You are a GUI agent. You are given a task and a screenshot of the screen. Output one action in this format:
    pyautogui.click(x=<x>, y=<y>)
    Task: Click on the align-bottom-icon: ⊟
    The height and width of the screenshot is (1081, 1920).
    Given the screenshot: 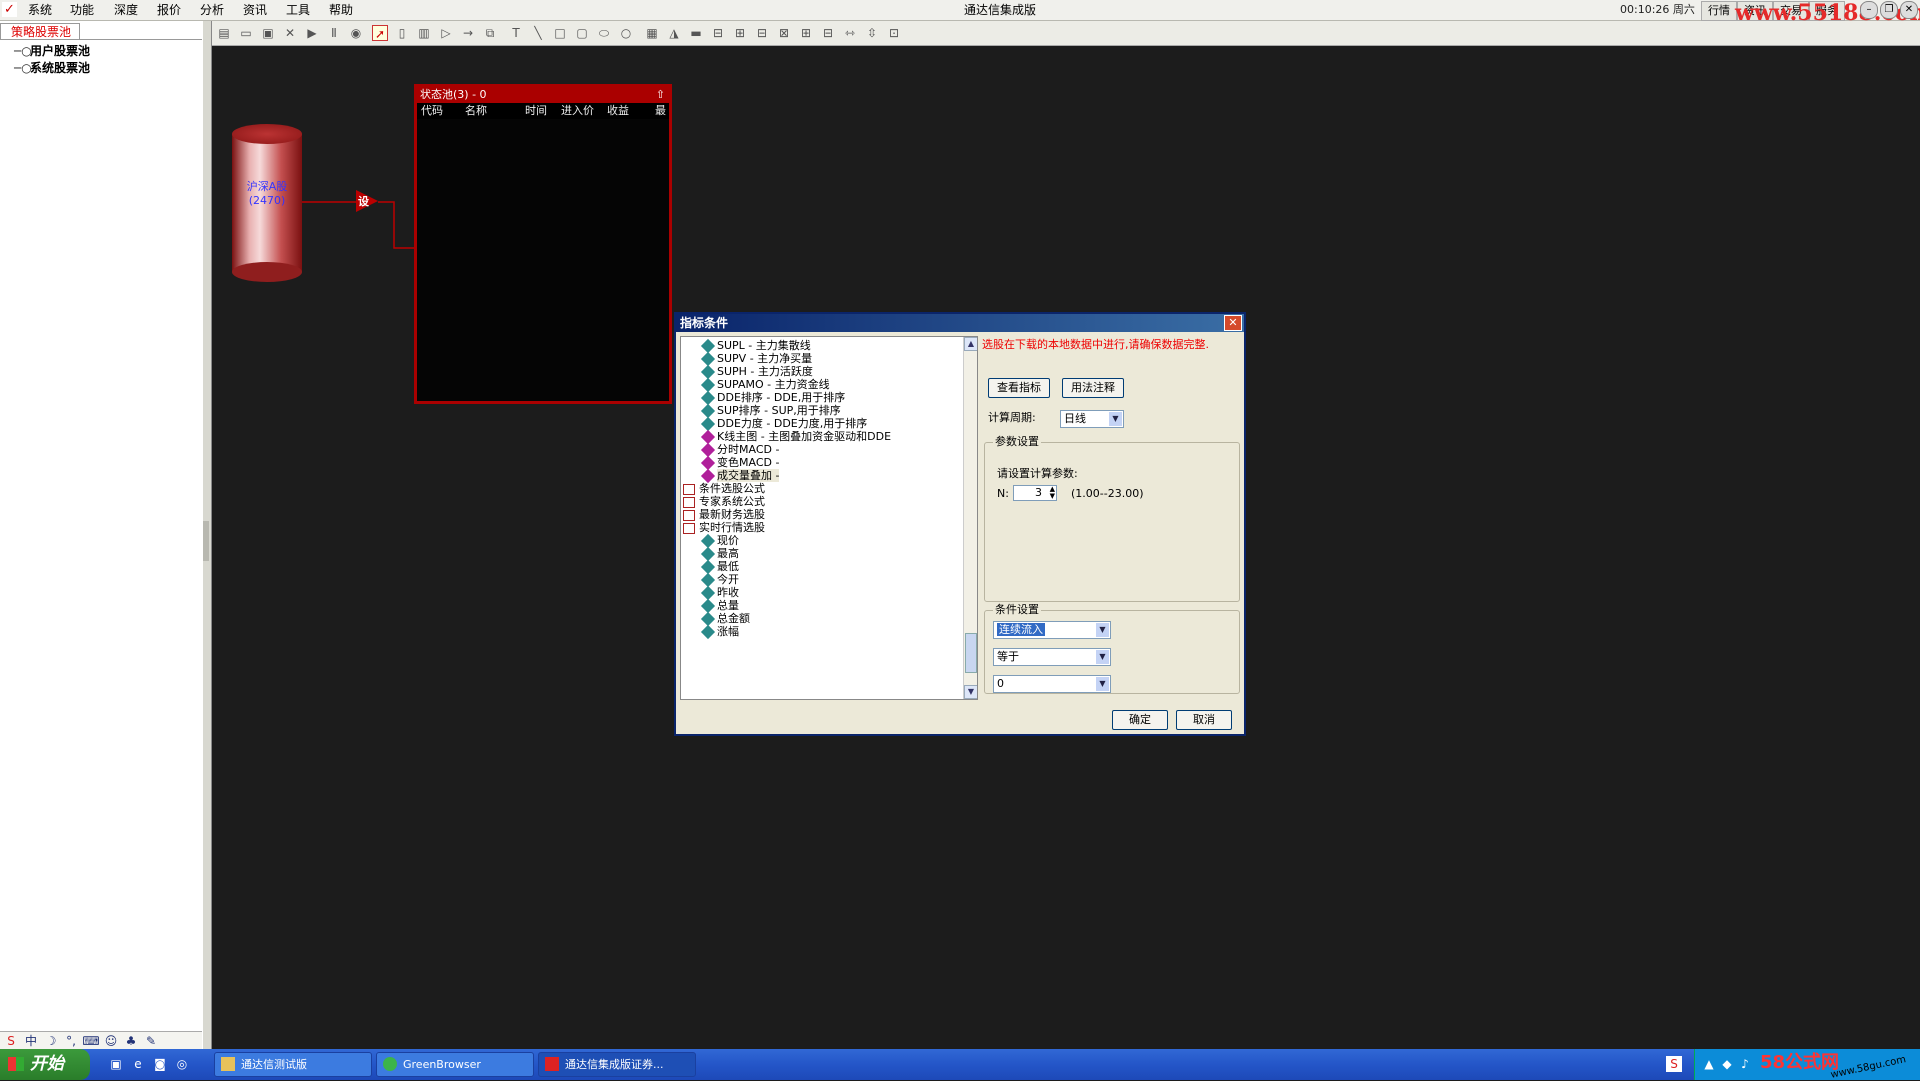 What is the action you would take?
    pyautogui.click(x=828, y=33)
    